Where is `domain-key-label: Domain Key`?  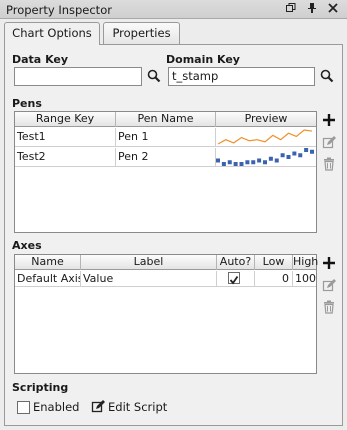 domain-key-label: Domain Key is located at coordinates (203, 59).